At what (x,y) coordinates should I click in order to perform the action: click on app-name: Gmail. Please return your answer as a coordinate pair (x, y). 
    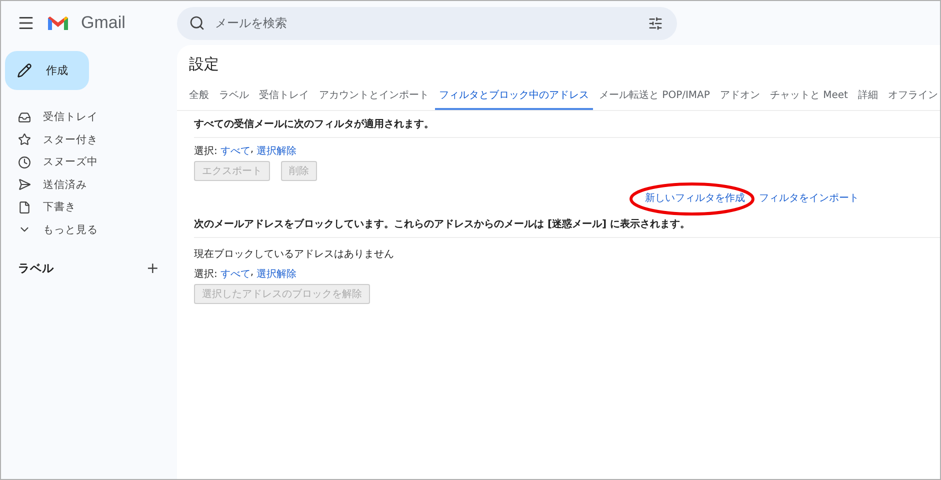
    Looking at the image, I should click on (103, 23).